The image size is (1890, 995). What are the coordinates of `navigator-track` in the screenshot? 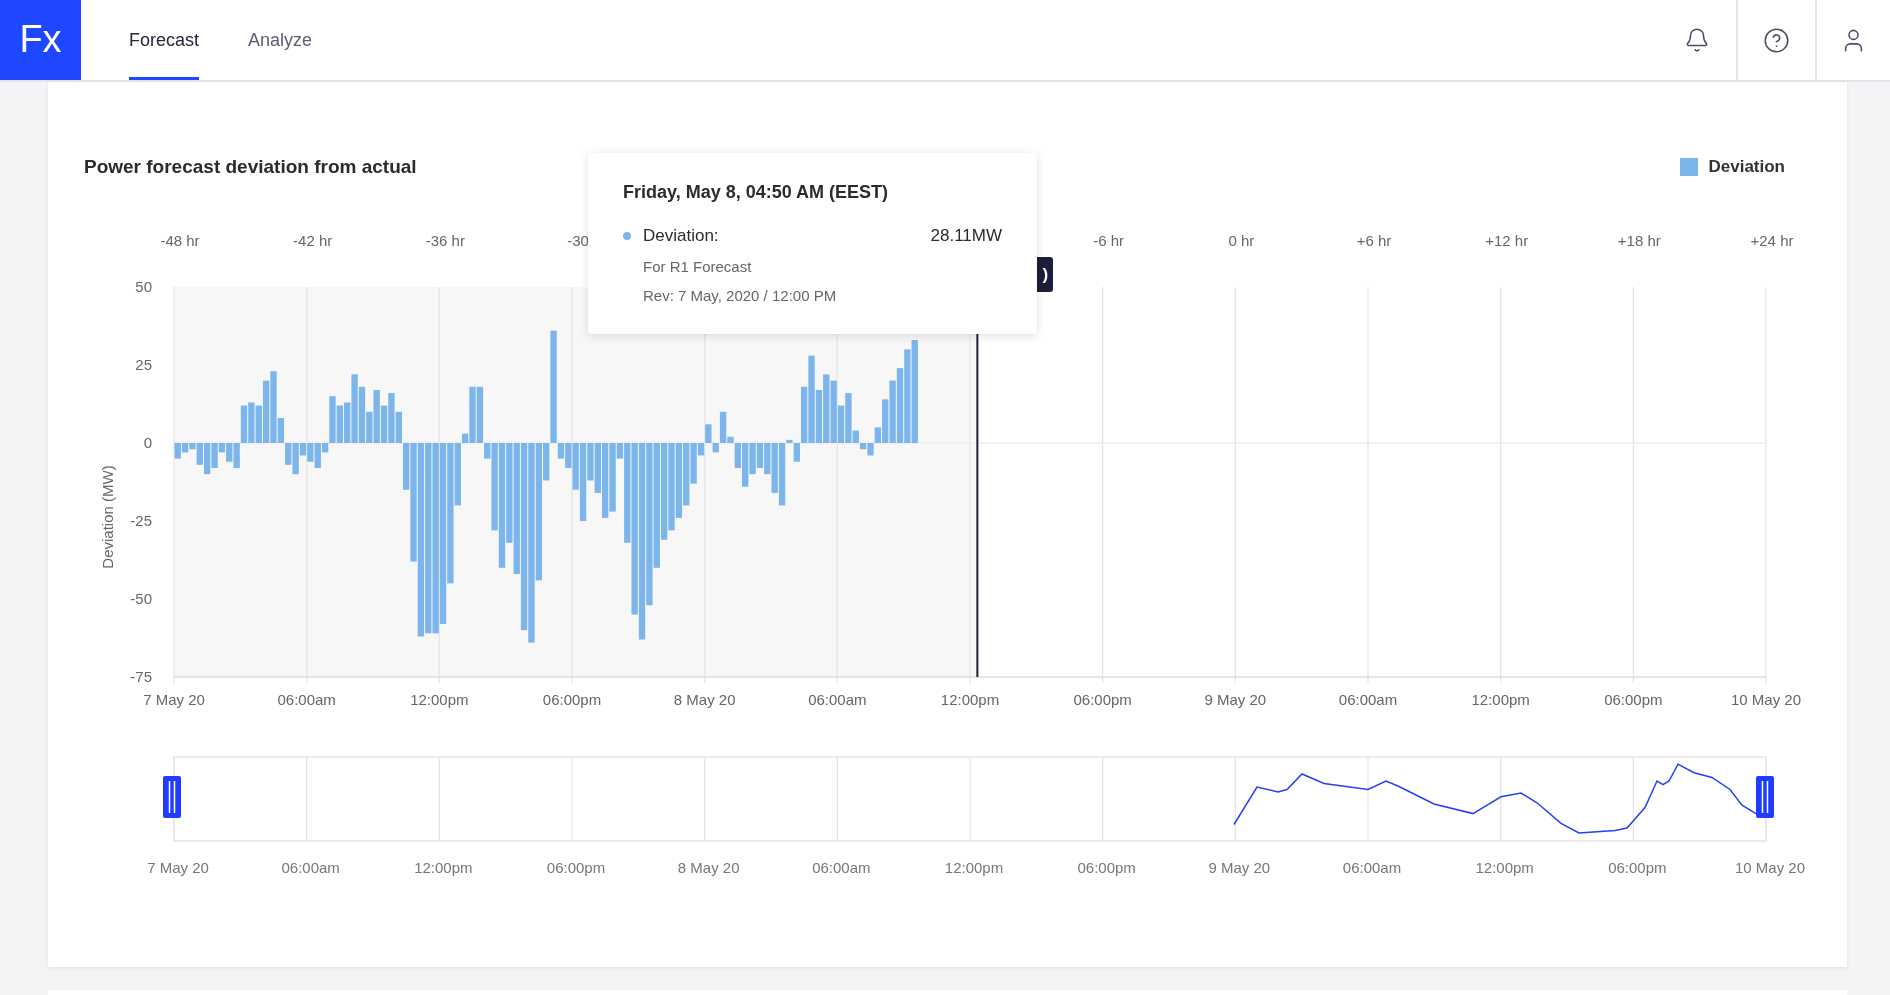 It's located at (970, 799).